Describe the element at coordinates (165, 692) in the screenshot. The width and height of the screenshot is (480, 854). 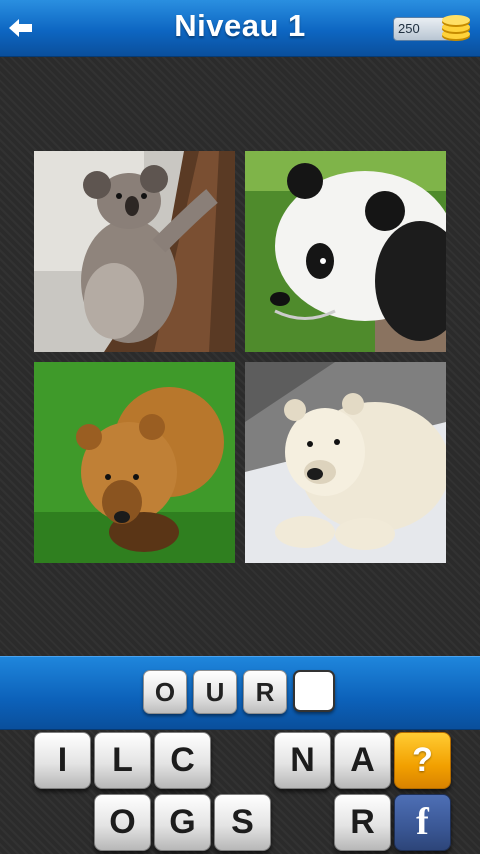
I see `answer-slot: O` at that location.